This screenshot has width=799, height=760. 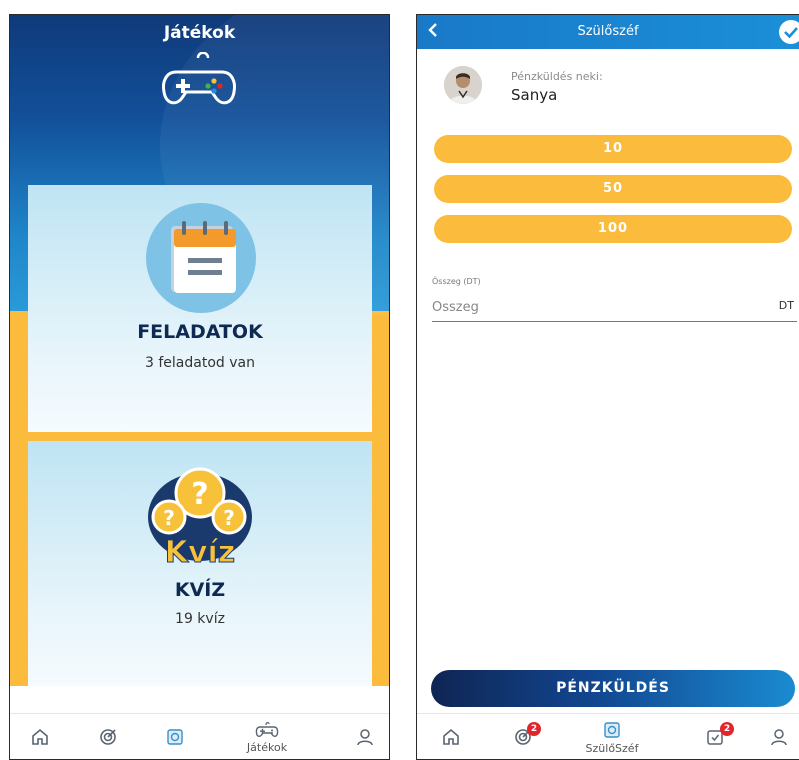 I want to click on person-photo-icon, so click(x=463, y=85).